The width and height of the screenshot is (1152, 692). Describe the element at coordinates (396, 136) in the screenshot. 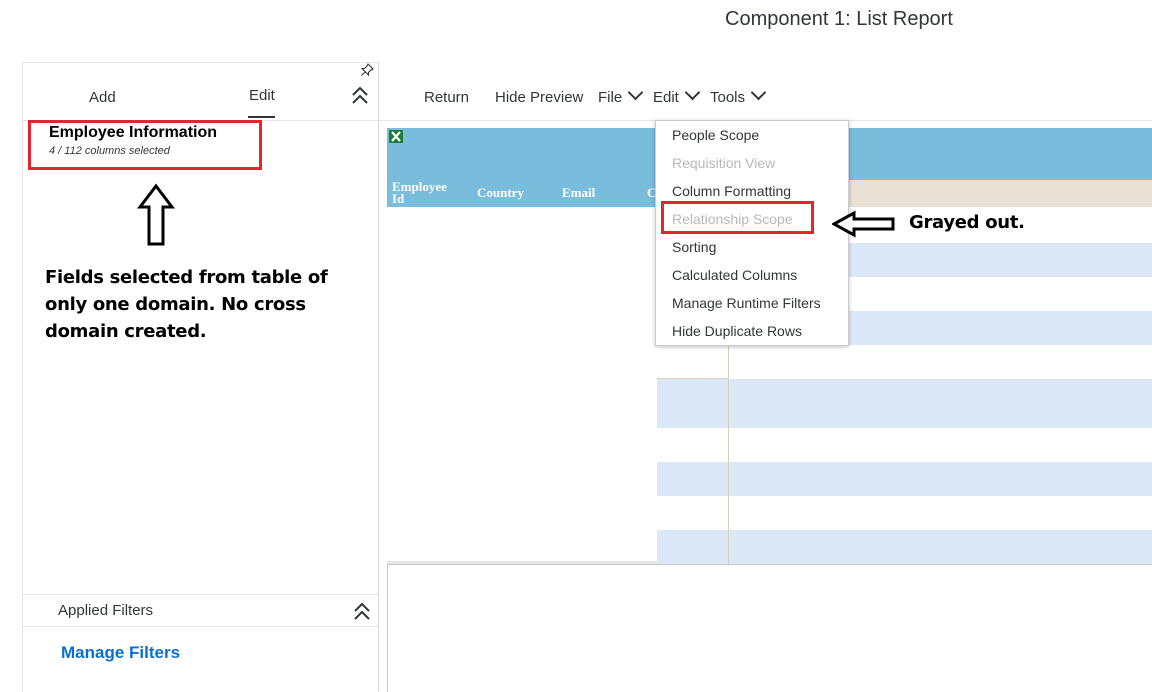

I see `excel-icon` at that location.